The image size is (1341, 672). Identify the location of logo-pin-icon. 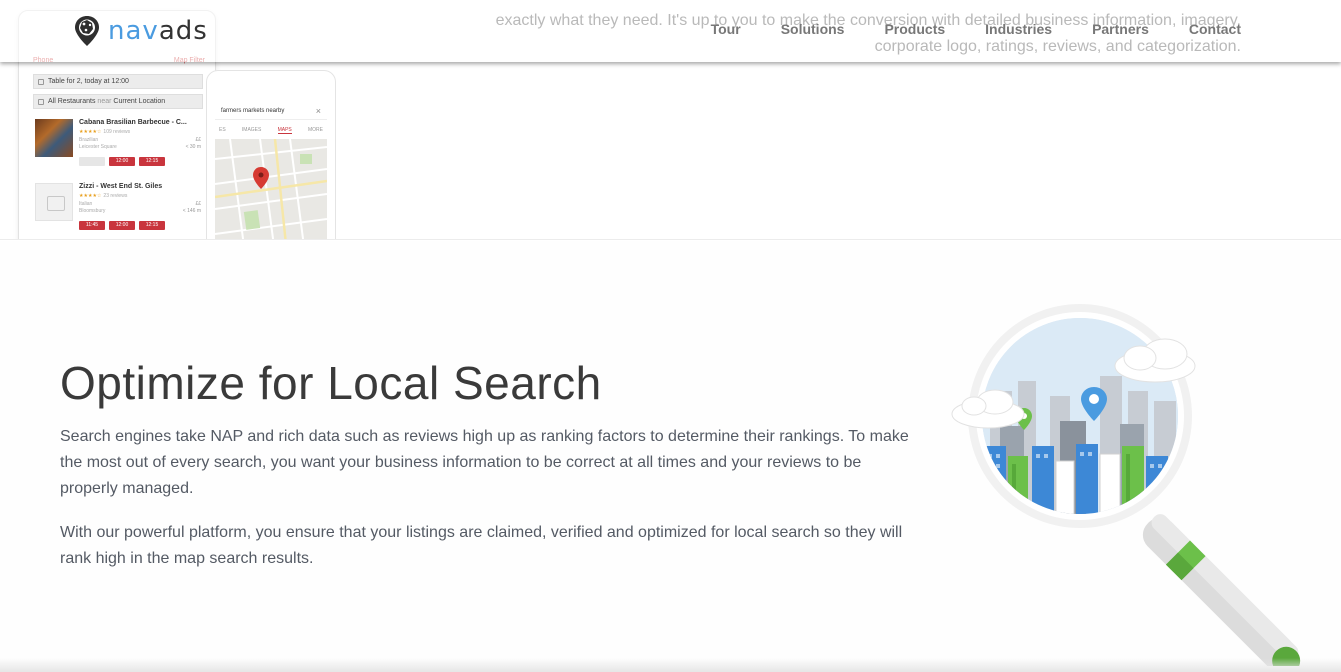
(87, 31).